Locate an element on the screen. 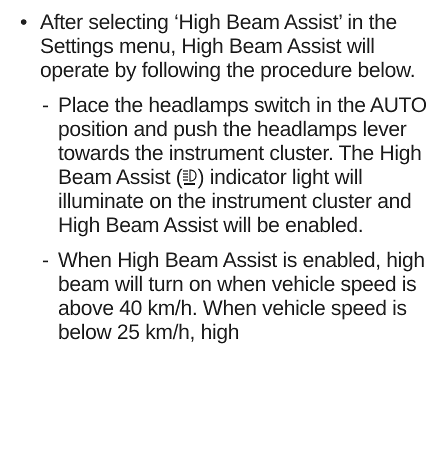  bullet-text: After selecting ‘High Beam Assist’ in the Settings menu, High Beam Assist will operate by following the procedure below. is located at coordinates (228, 47).